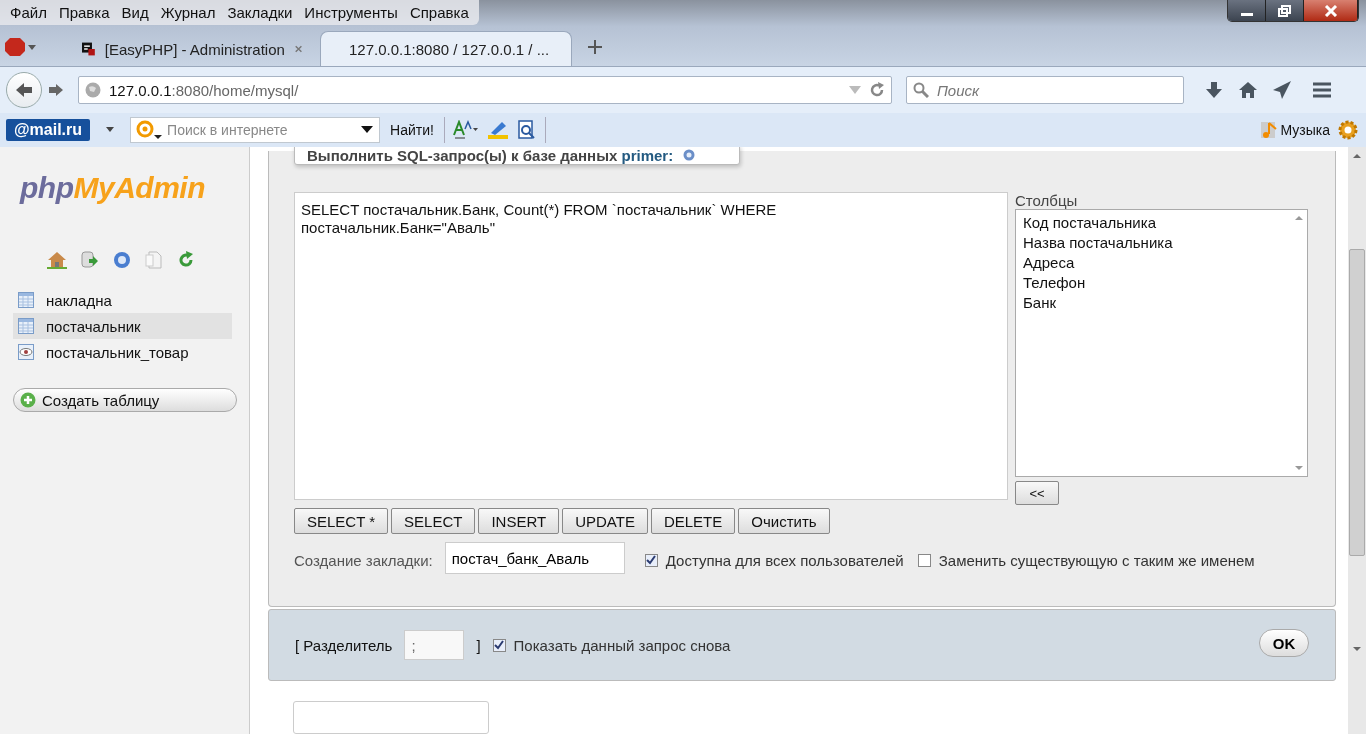 Image resolution: width=1366 pixels, height=734 pixels. Describe the element at coordinates (28, 12) in the screenshot. I see `menu-item: Файл` at that location.